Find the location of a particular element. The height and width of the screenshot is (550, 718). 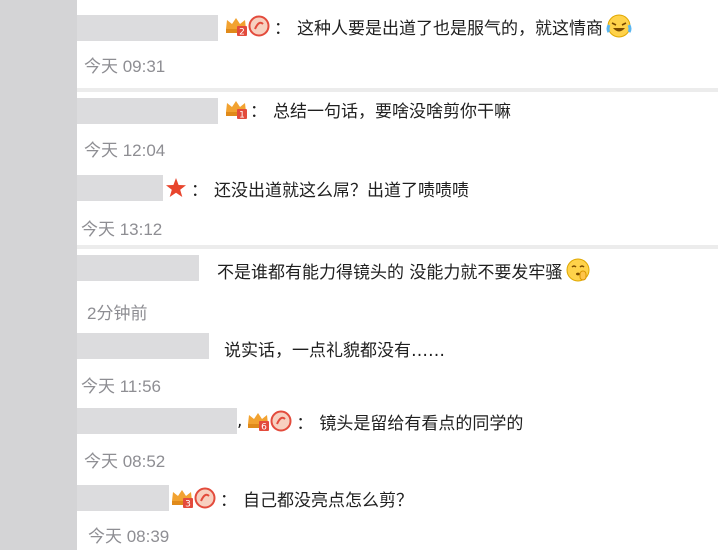

comment-text: 自己都没亮点怎么剪？ is located at coordinates (328, 500).